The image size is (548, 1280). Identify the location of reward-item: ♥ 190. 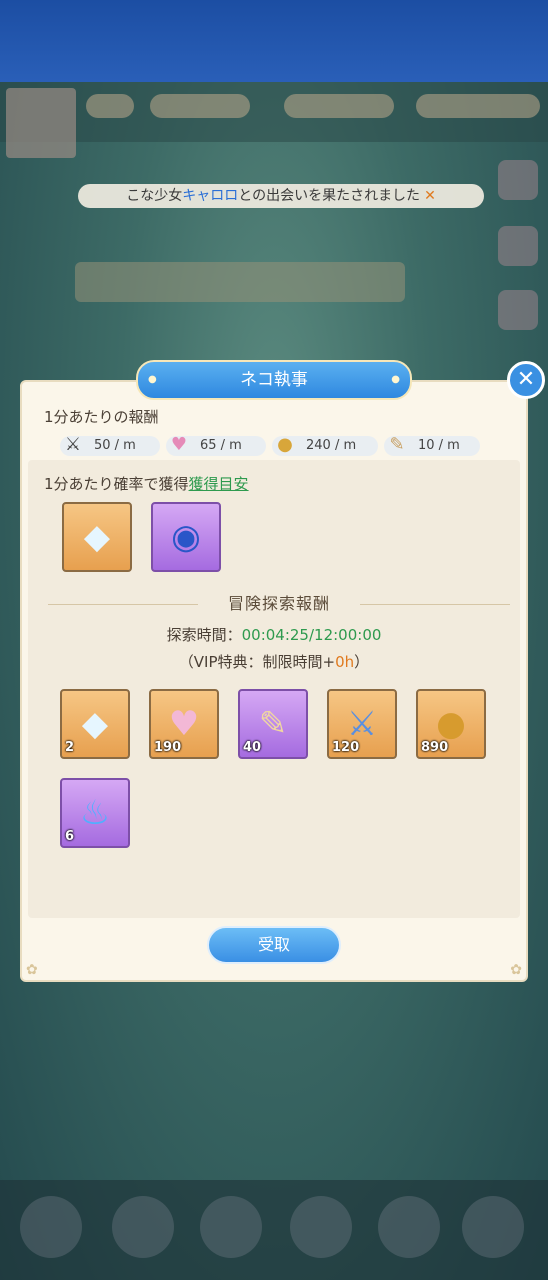
(184, 724).